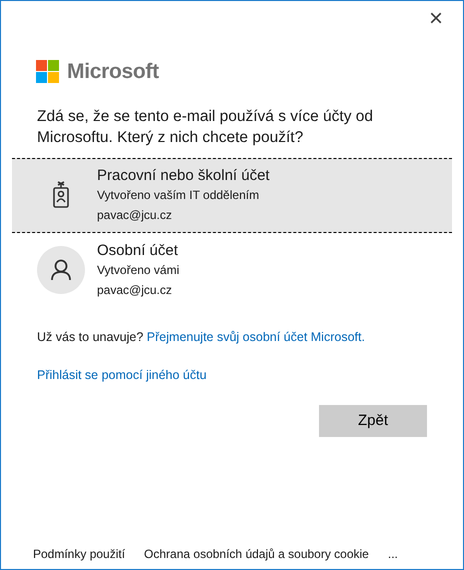  I want to click on account-subtitle: Vytvořeno vámi, so click(138, 270).